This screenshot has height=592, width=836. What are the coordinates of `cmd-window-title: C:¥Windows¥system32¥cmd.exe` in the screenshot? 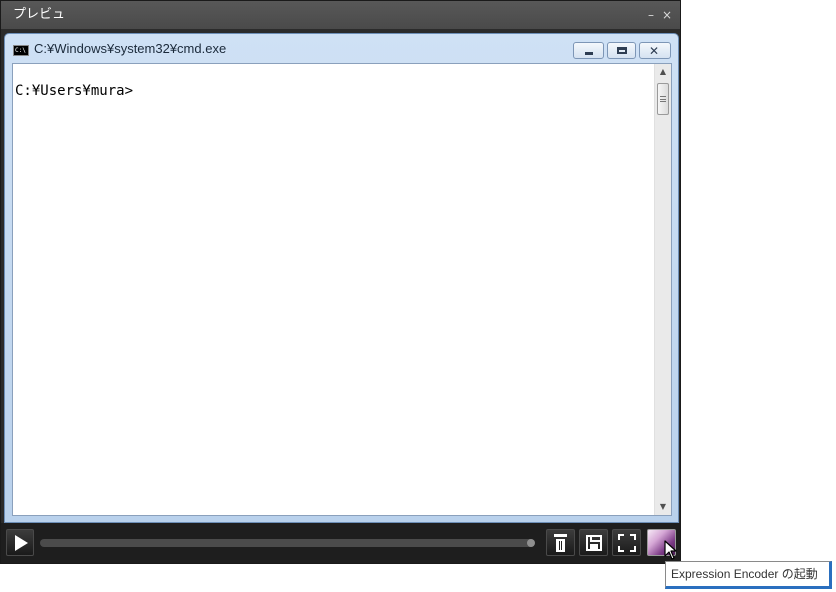 It's located at (130, 48).